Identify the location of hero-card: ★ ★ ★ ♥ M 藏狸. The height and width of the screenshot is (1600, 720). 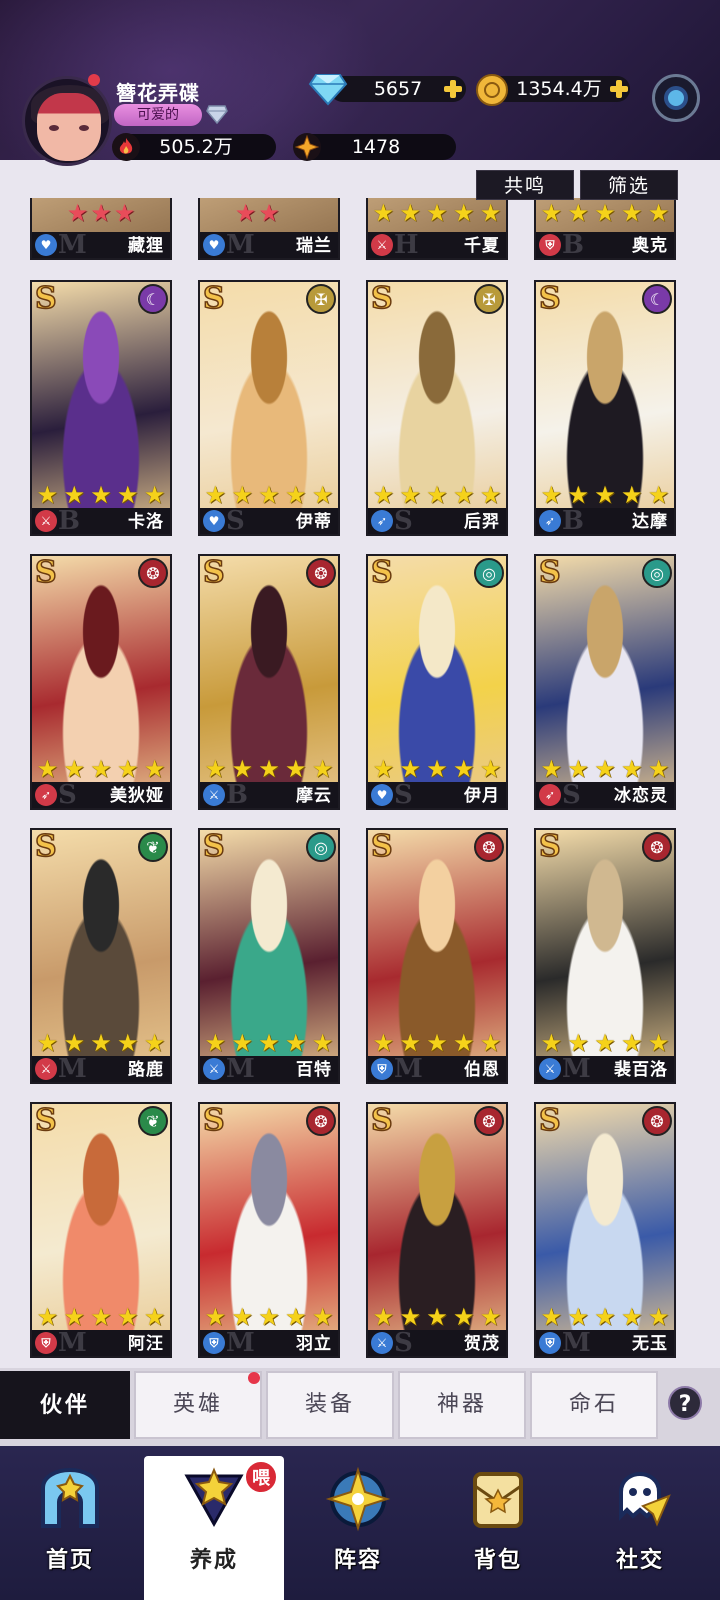
(101, 229).